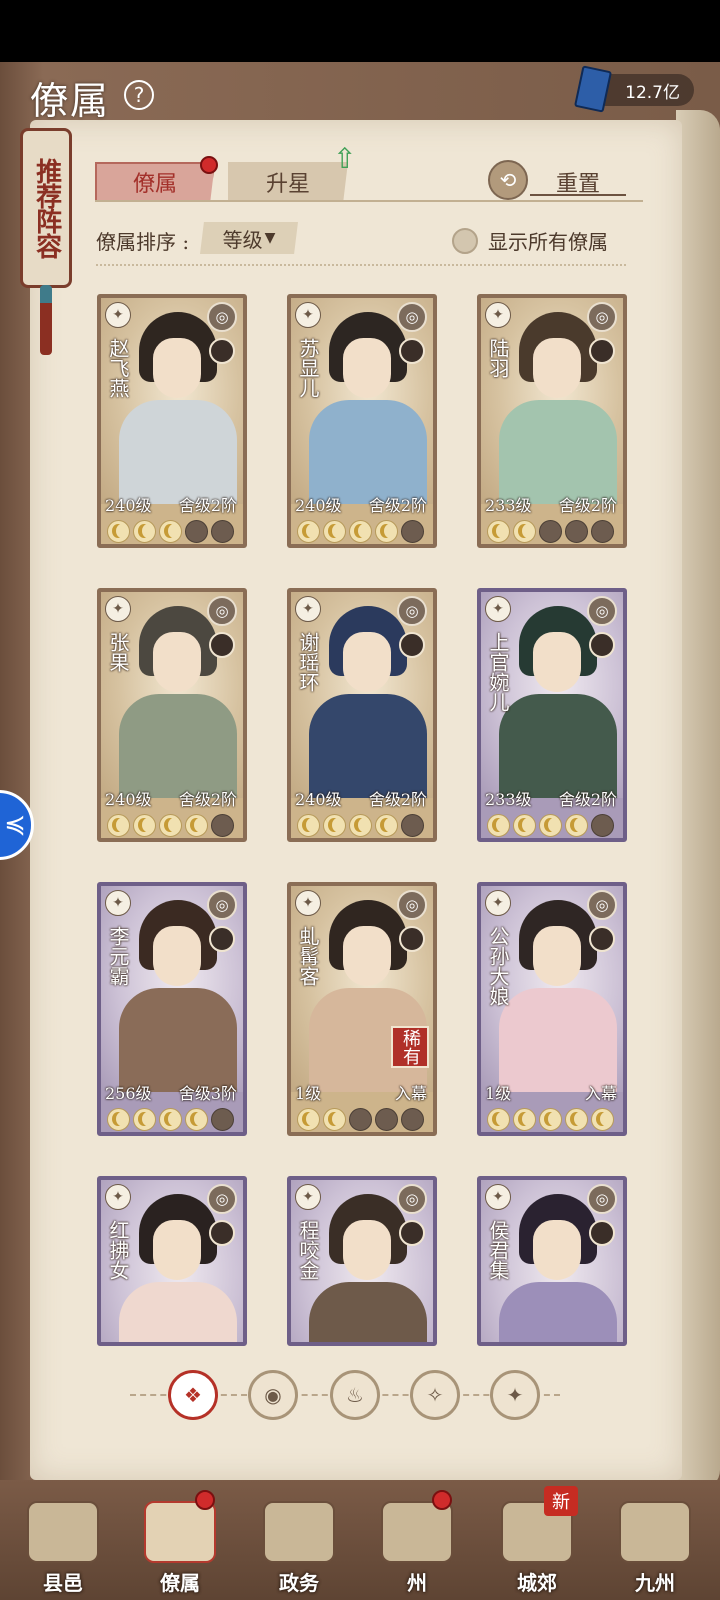 This screenshot has width=720, height=1600. I want to click on banner-label: 推荐阵容, so click(46, 208).